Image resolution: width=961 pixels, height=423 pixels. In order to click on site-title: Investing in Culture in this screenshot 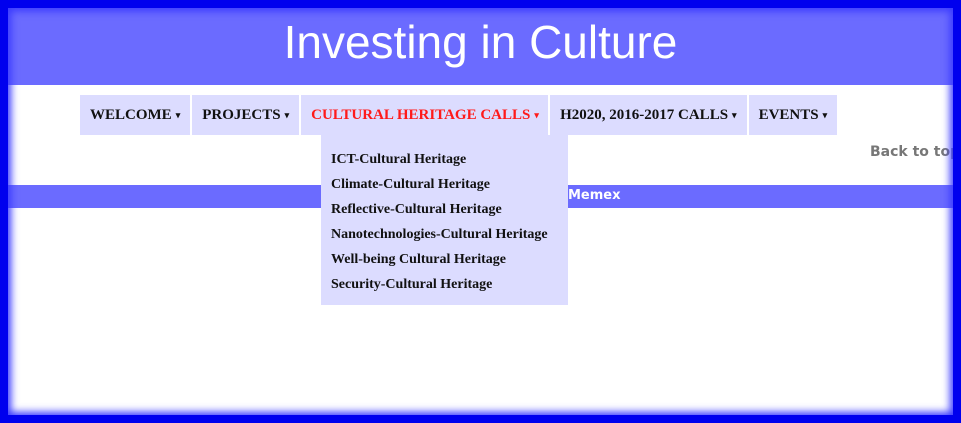, I will do `click(480, 41)`.